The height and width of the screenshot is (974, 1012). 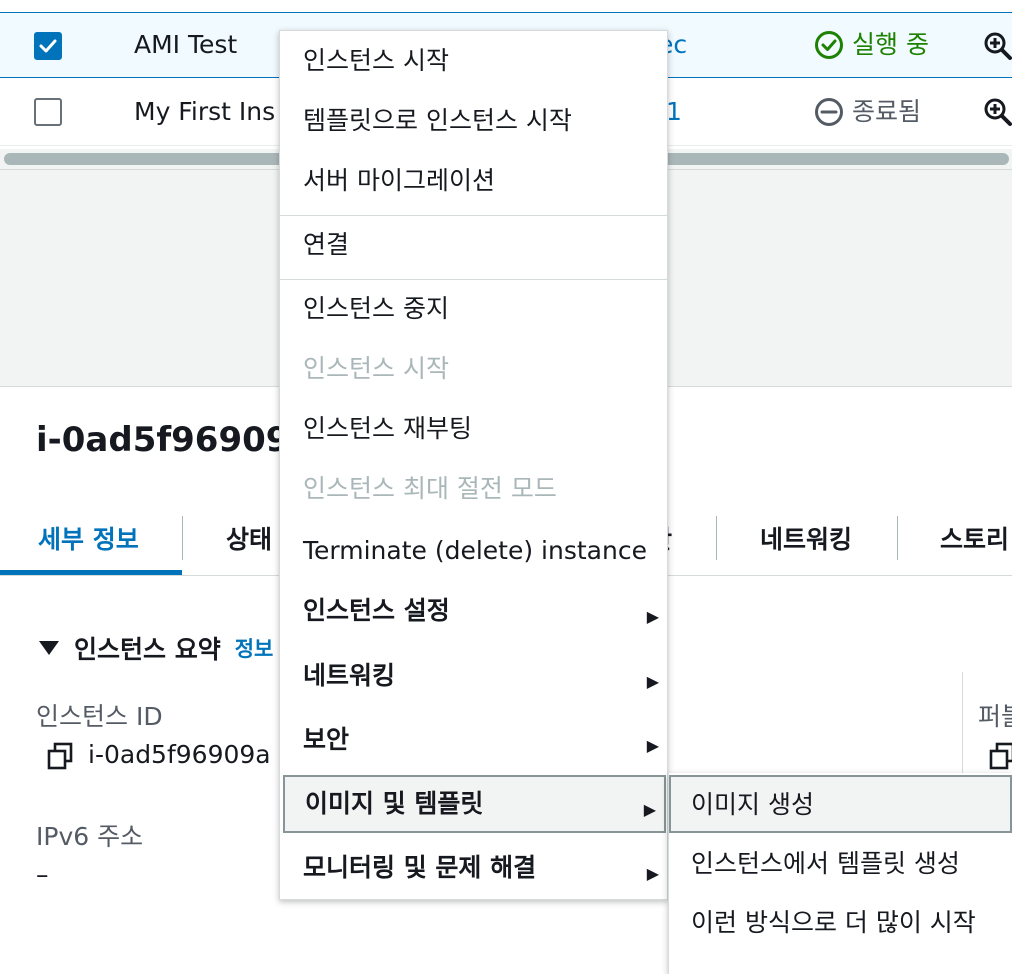 I want to click on ipv6-value: –, so click(x=42, y=874).